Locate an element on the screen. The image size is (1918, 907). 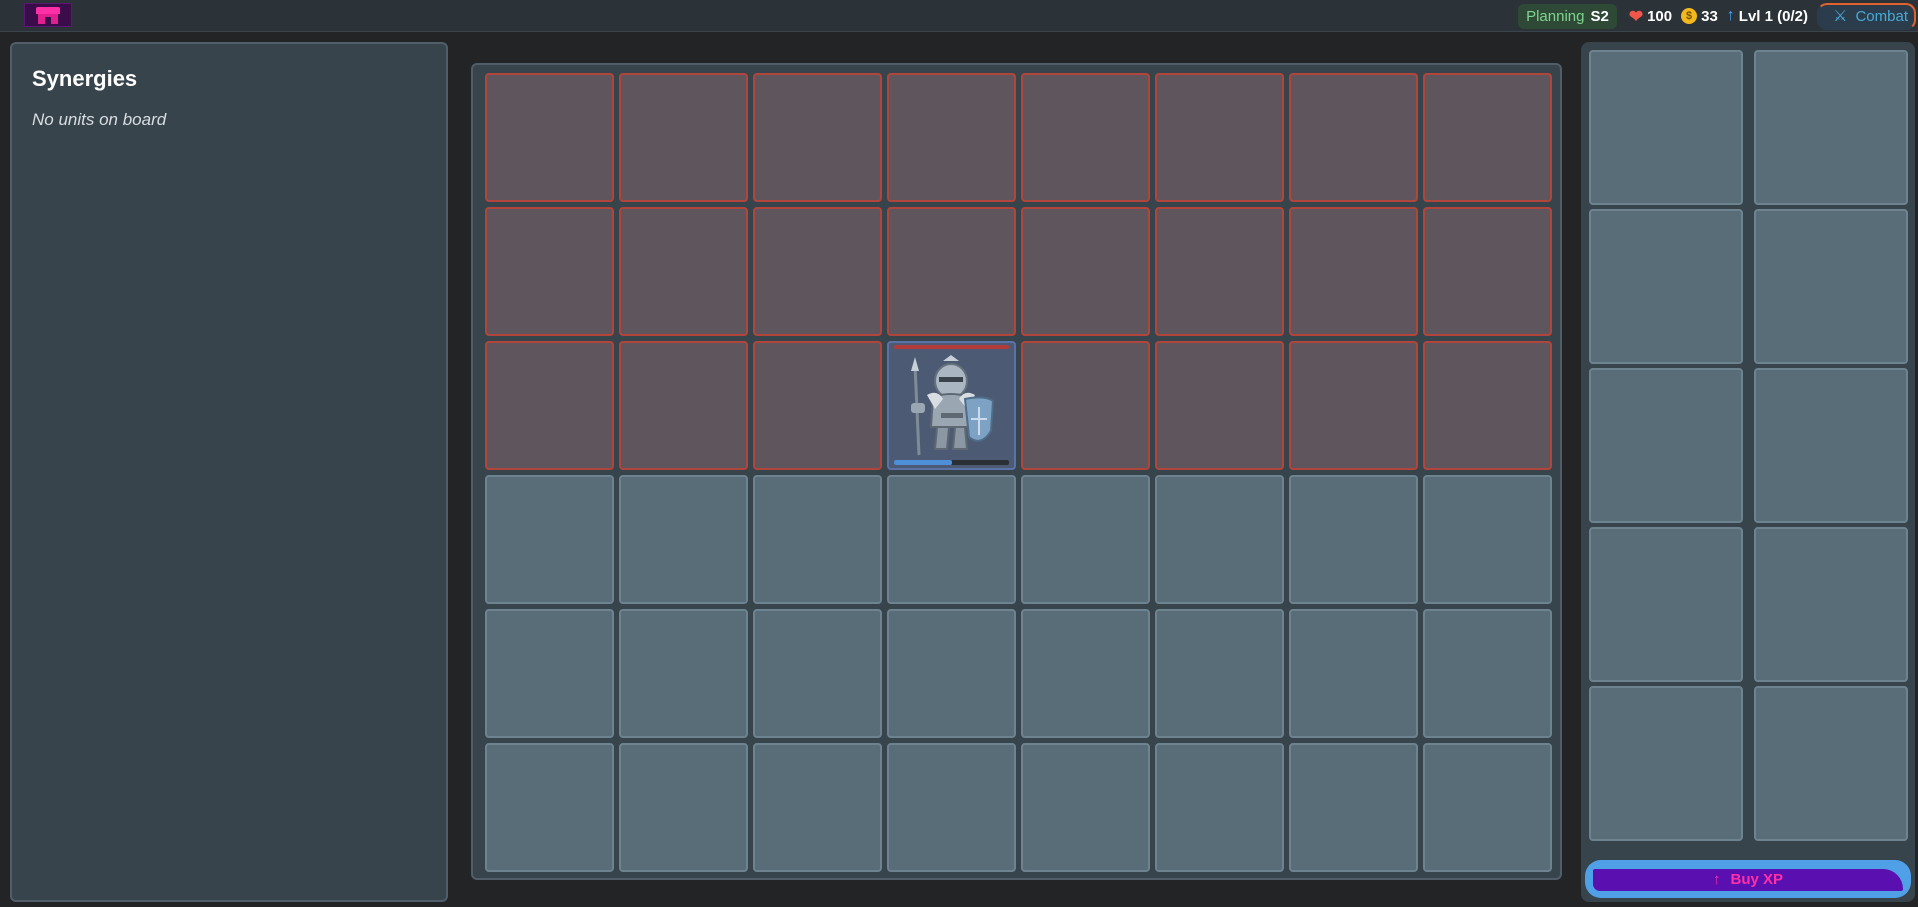
level-value: Lvl 1 (0/2) is located at coordinates (1773, 16).